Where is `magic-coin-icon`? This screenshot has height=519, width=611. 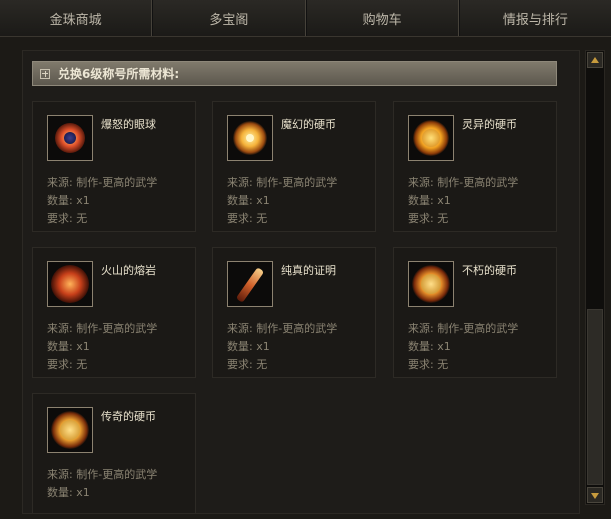
magic-coin-icon is located at coordinates (250, 138).